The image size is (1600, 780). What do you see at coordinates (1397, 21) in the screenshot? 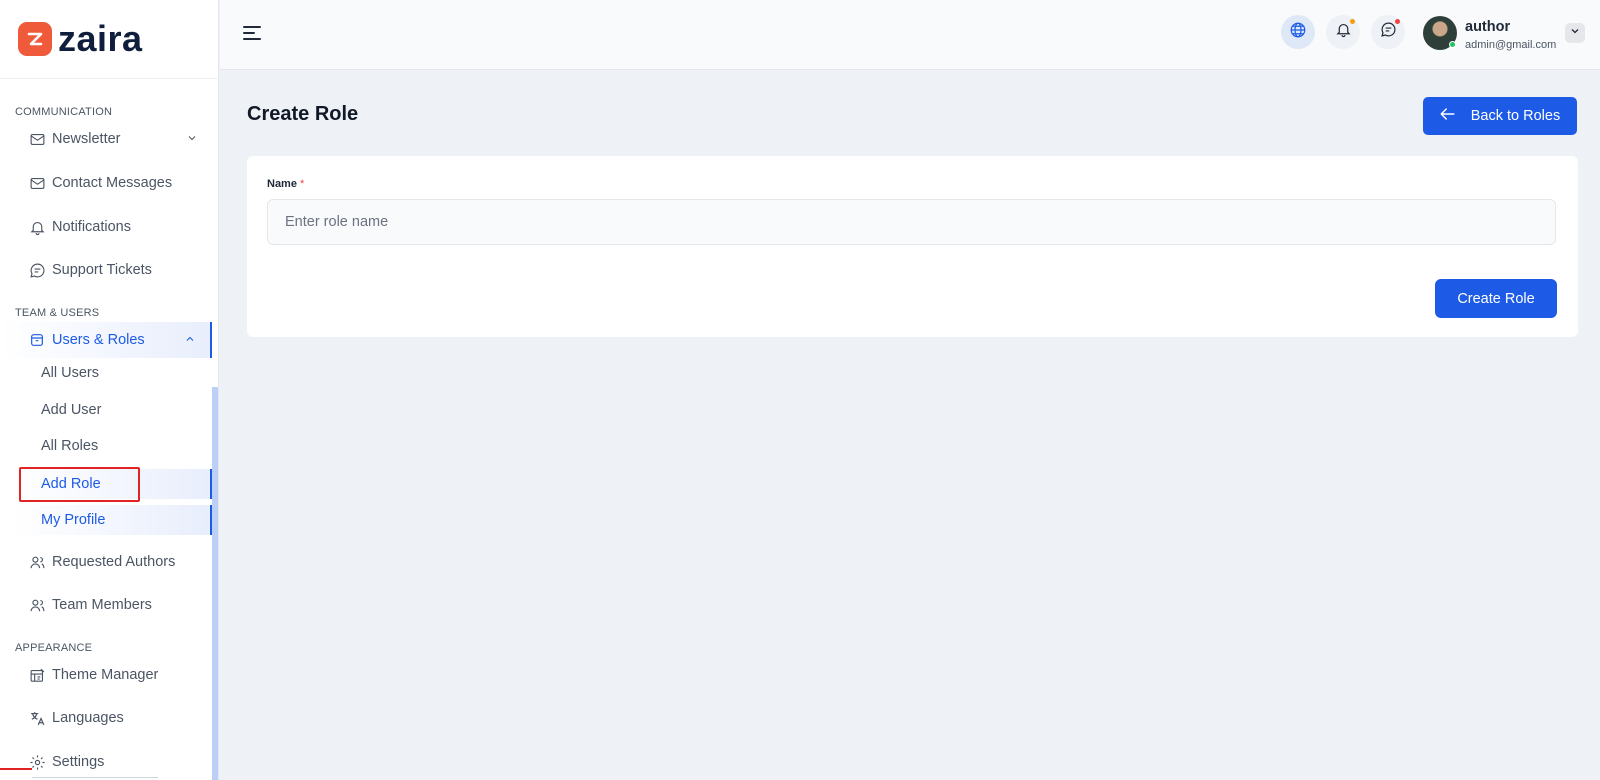
I see `message-dot` at bounding box center [1397, 21].